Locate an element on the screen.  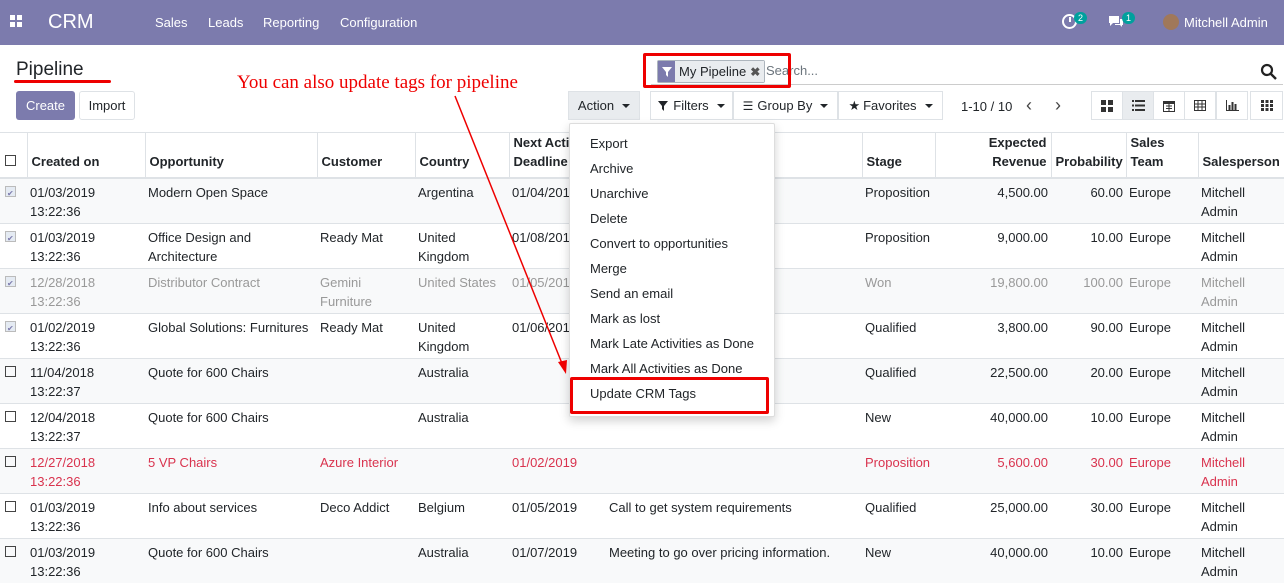
menu-item-convert: Convert to opportunities is located at coordinates (659, 243).